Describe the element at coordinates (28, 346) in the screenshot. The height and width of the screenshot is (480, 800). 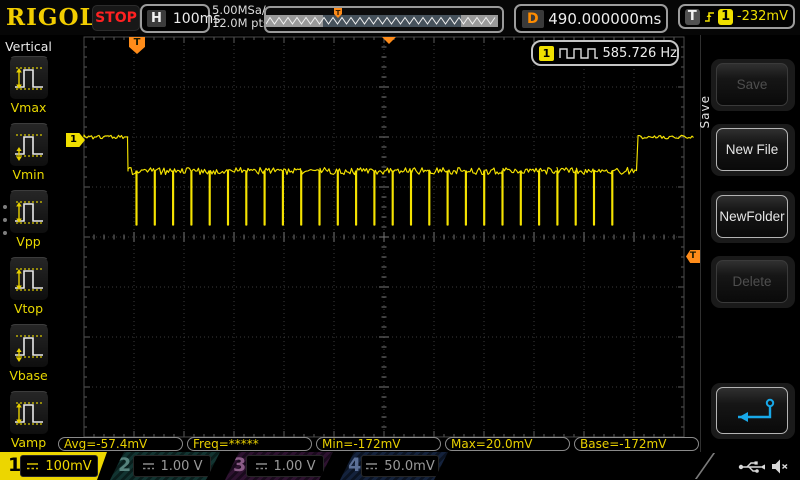
I see `vbase-measure-icon` at that location.